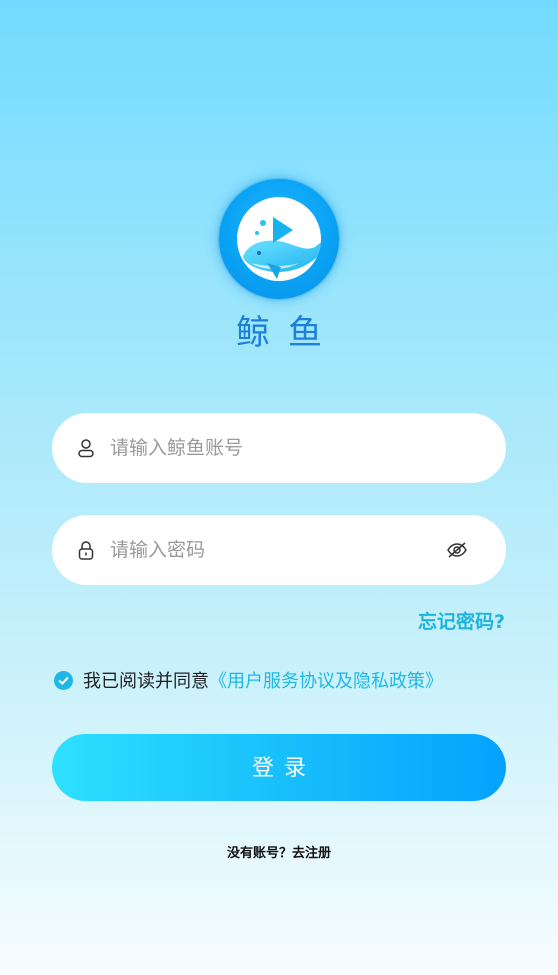 This screenshot has width=558, height=975. Describe the element at coordinates (326, 680) in the screenshot. I see `agreement-link: 《用户服务协议及隐私政策》` at that location.